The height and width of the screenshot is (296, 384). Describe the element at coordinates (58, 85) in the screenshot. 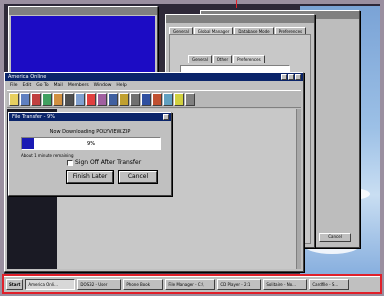

I see `menu-mail: Mail` at that location.